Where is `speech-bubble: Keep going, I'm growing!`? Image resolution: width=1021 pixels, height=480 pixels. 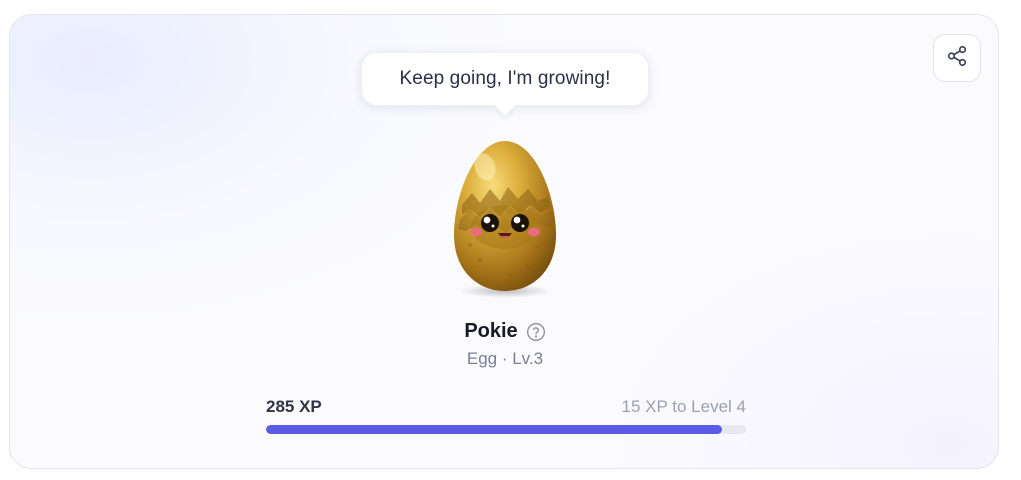 speech-bubble: Keep going, I'm growing! is located at coordinates (505, 84).